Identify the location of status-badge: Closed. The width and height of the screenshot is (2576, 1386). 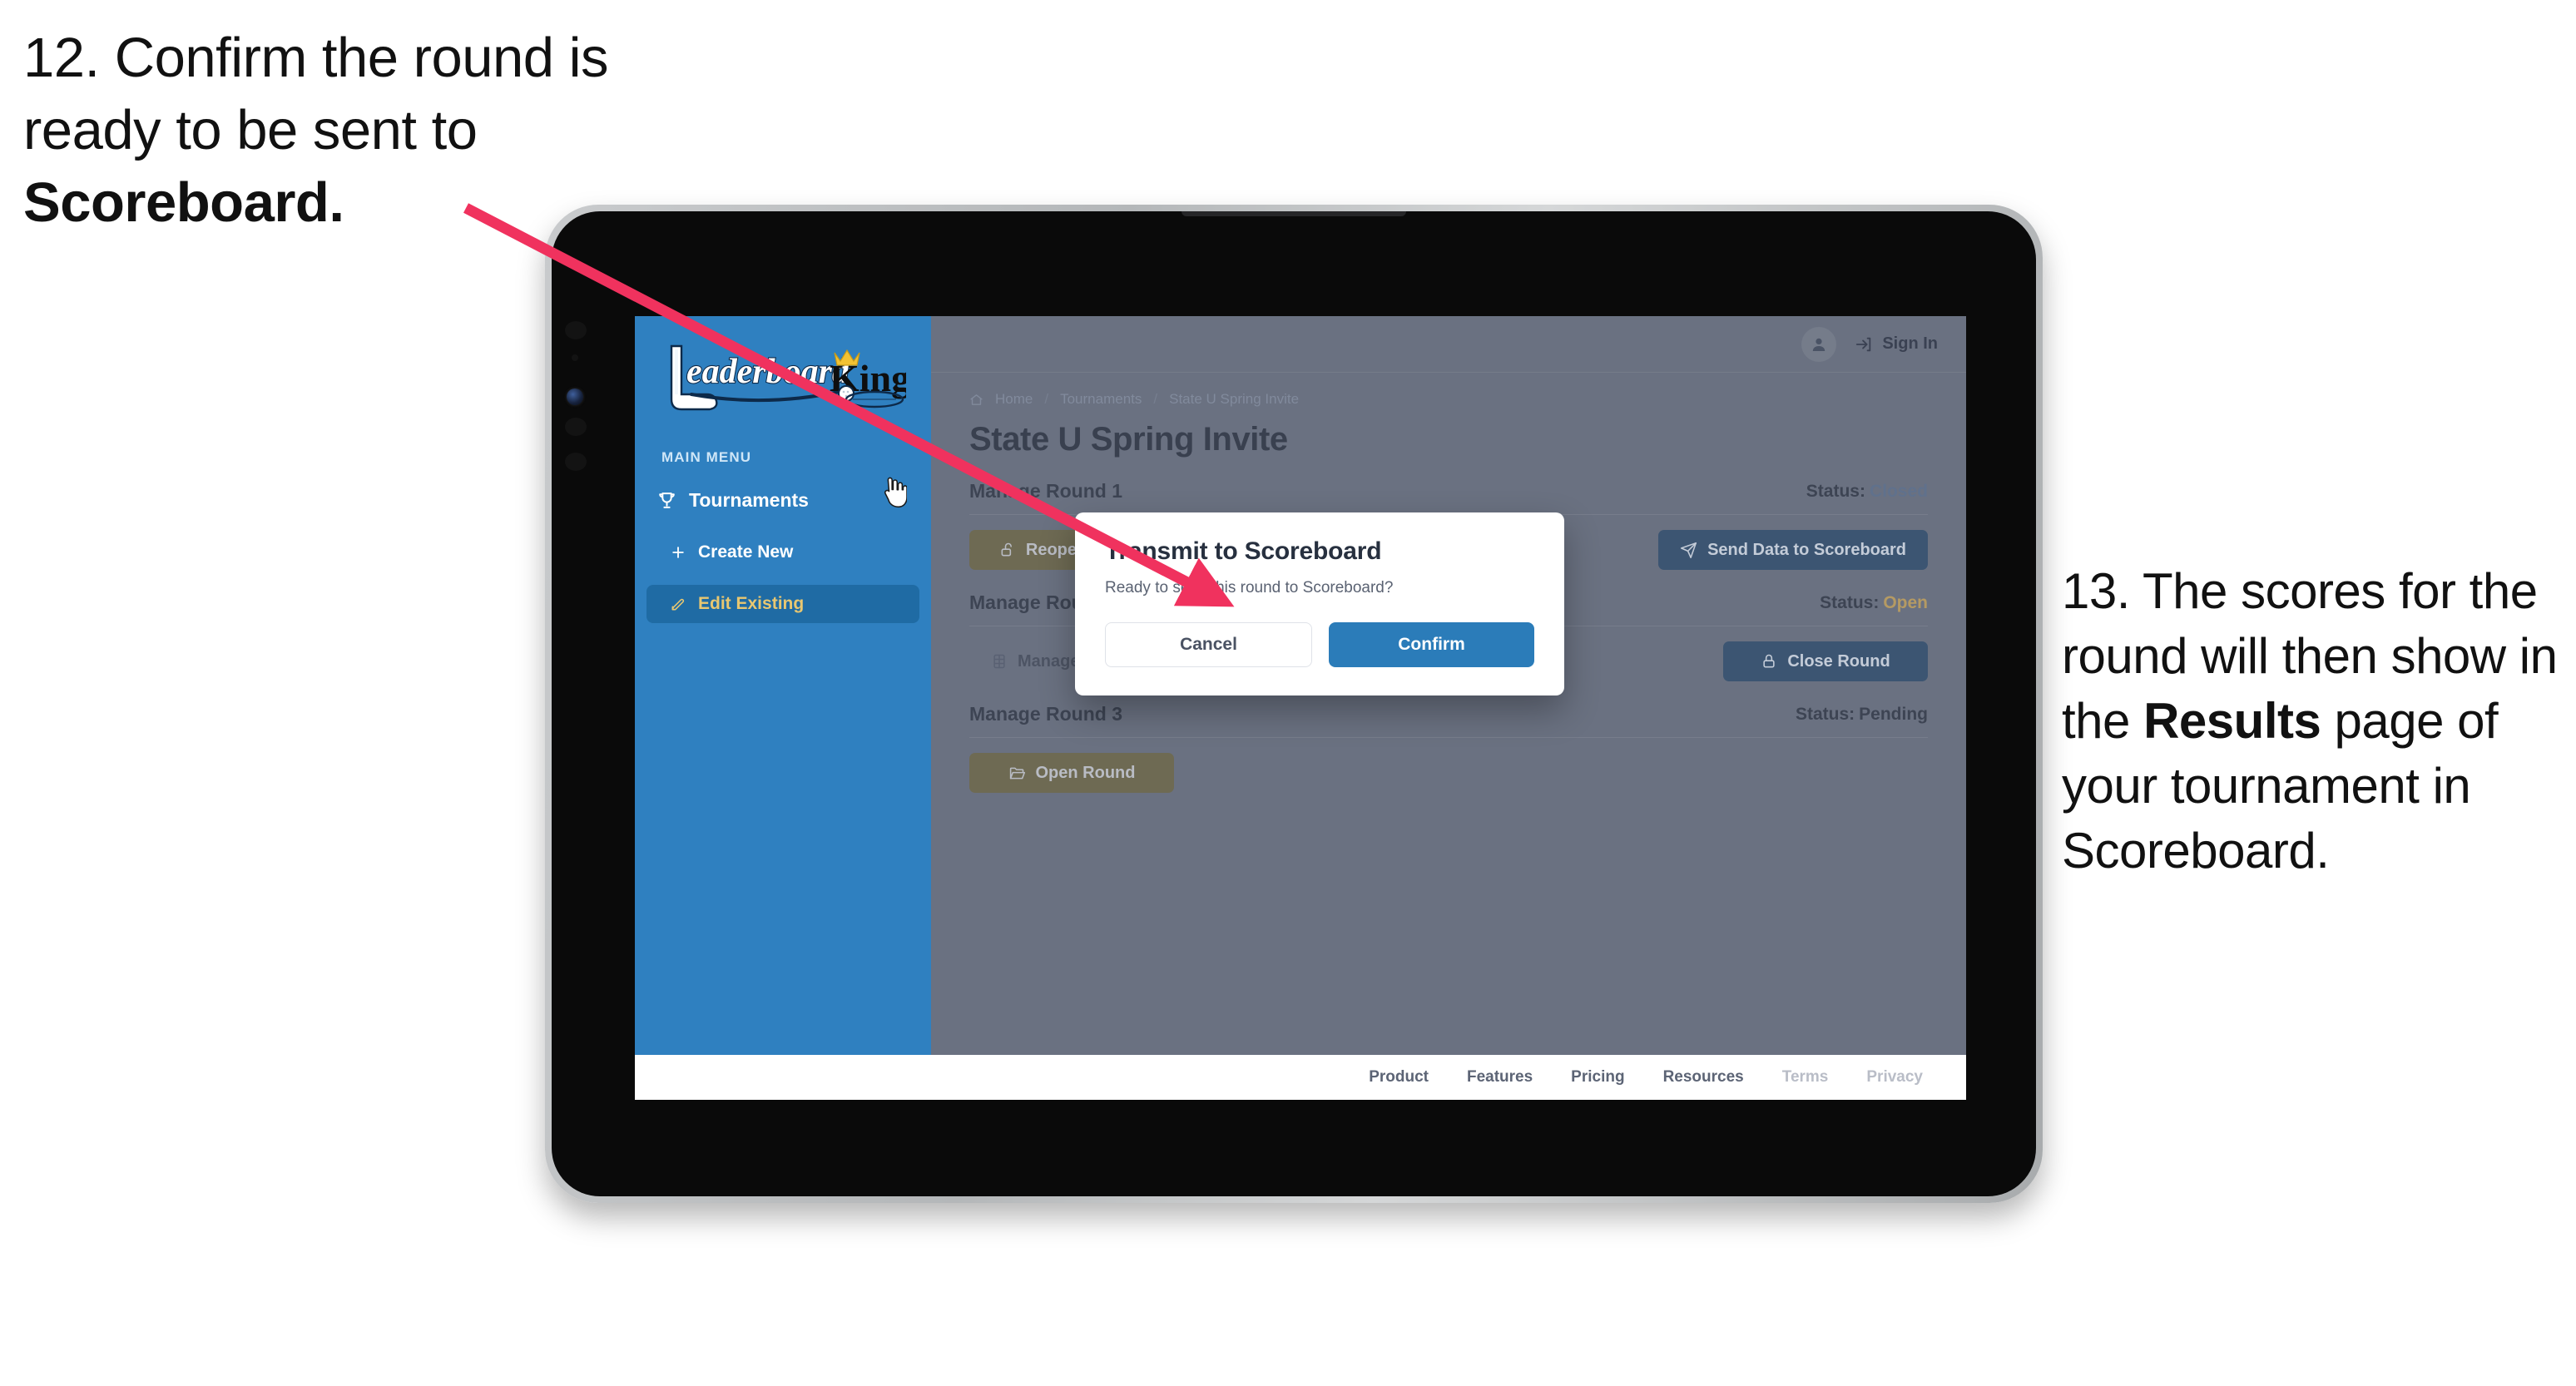
(1898, 491).